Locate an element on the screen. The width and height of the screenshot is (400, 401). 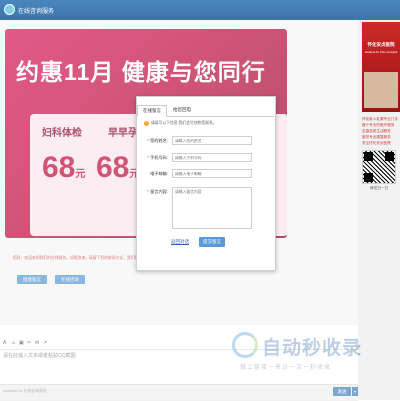
hospital-subtitle: Huaihua An Zhen Hospital is located at coordinates (381, 52).